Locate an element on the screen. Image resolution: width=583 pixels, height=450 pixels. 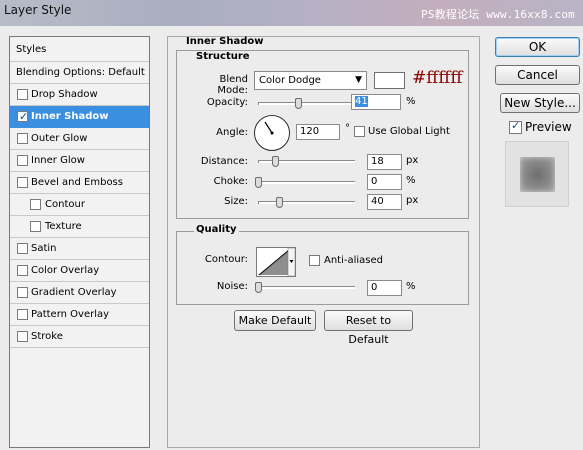
distance-input: 18 is located at coordinates (384, 162).